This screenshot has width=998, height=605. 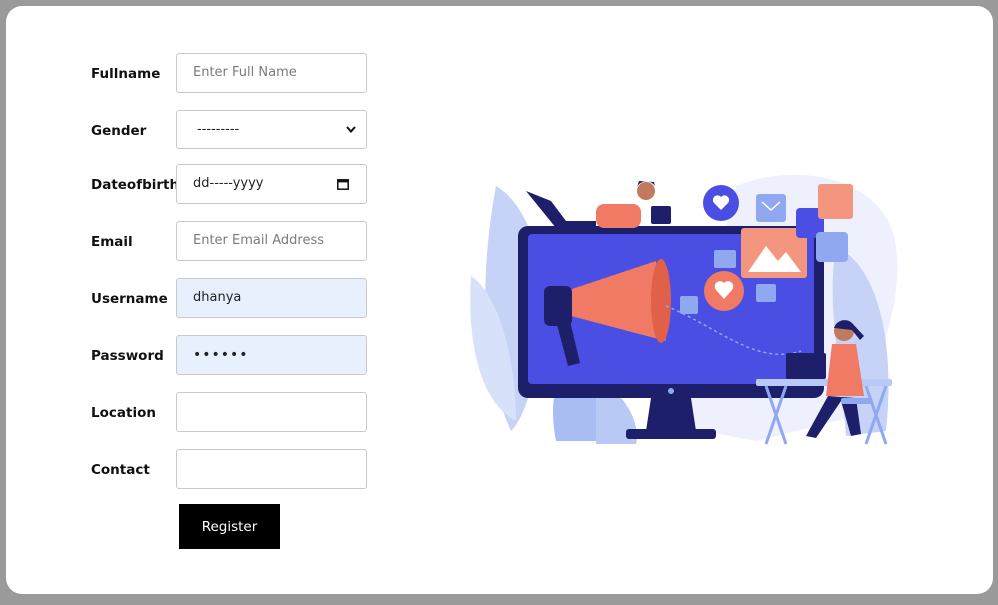 What do you see at coordinates (766, 293) in the screenshot?
I see `globe-icon` at bounding box center [766, 293].